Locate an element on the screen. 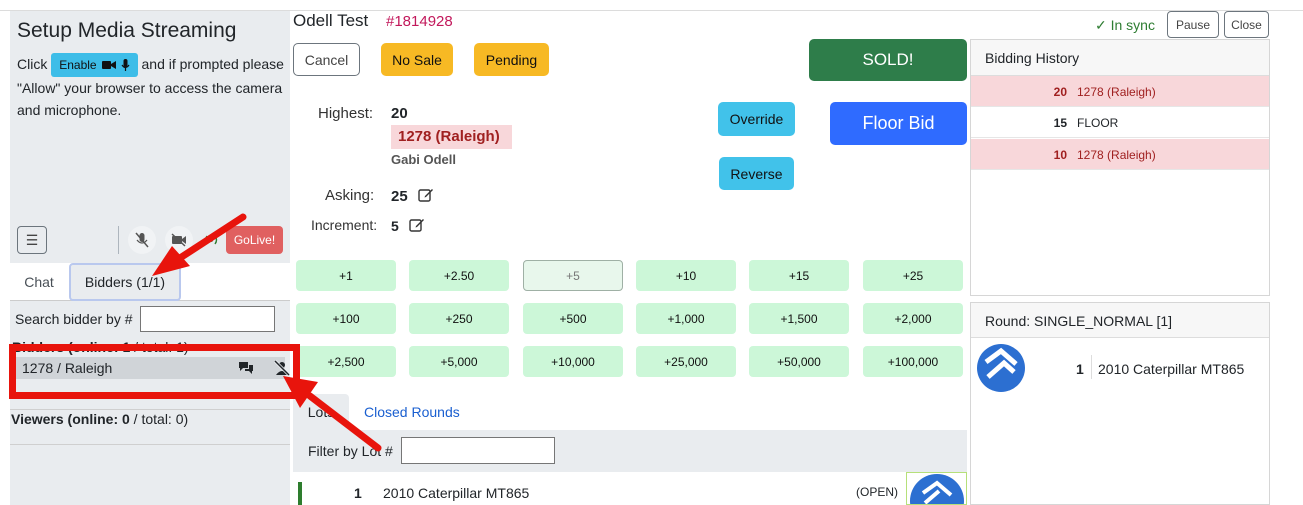 This screenshot has width=1303, height=505. left-tabs: Chat Bidders (1/1) is located at coordinates (150, 282).